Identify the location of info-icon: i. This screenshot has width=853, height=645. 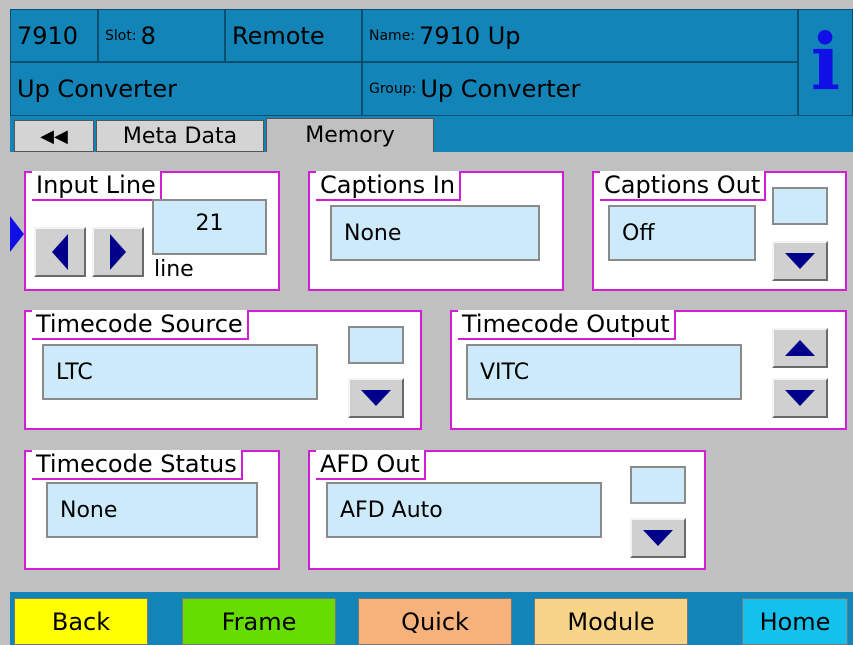
(825, 62).